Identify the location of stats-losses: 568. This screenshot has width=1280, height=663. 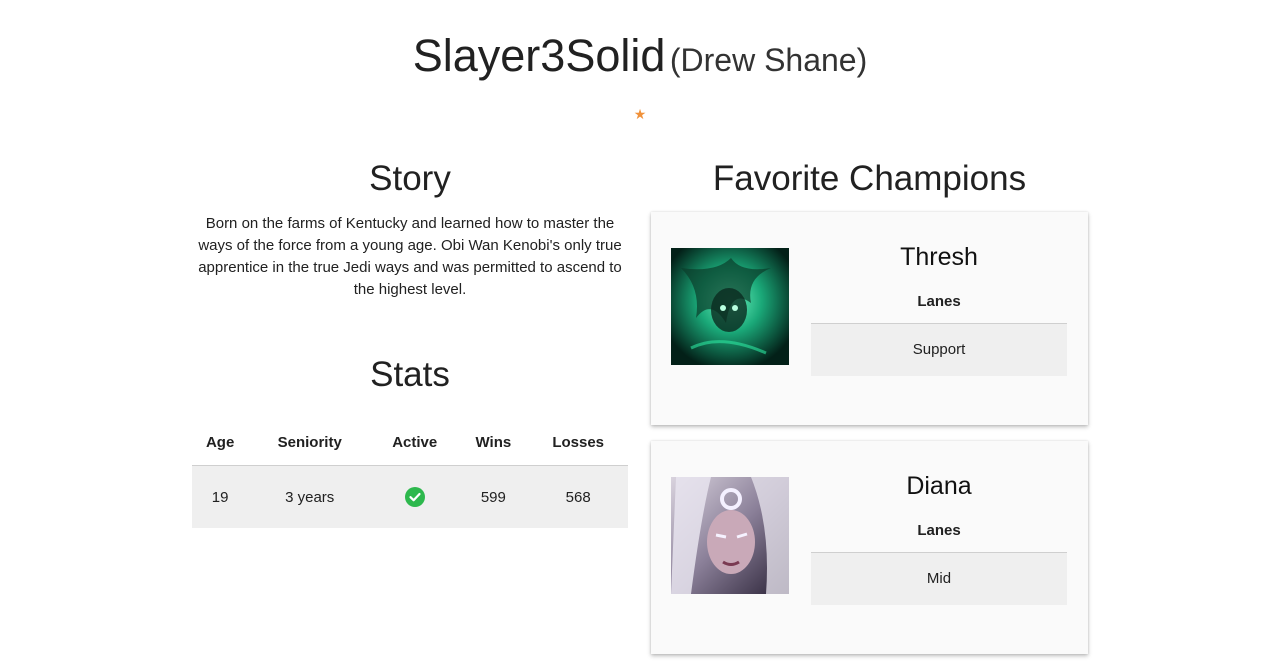
(578, 496).